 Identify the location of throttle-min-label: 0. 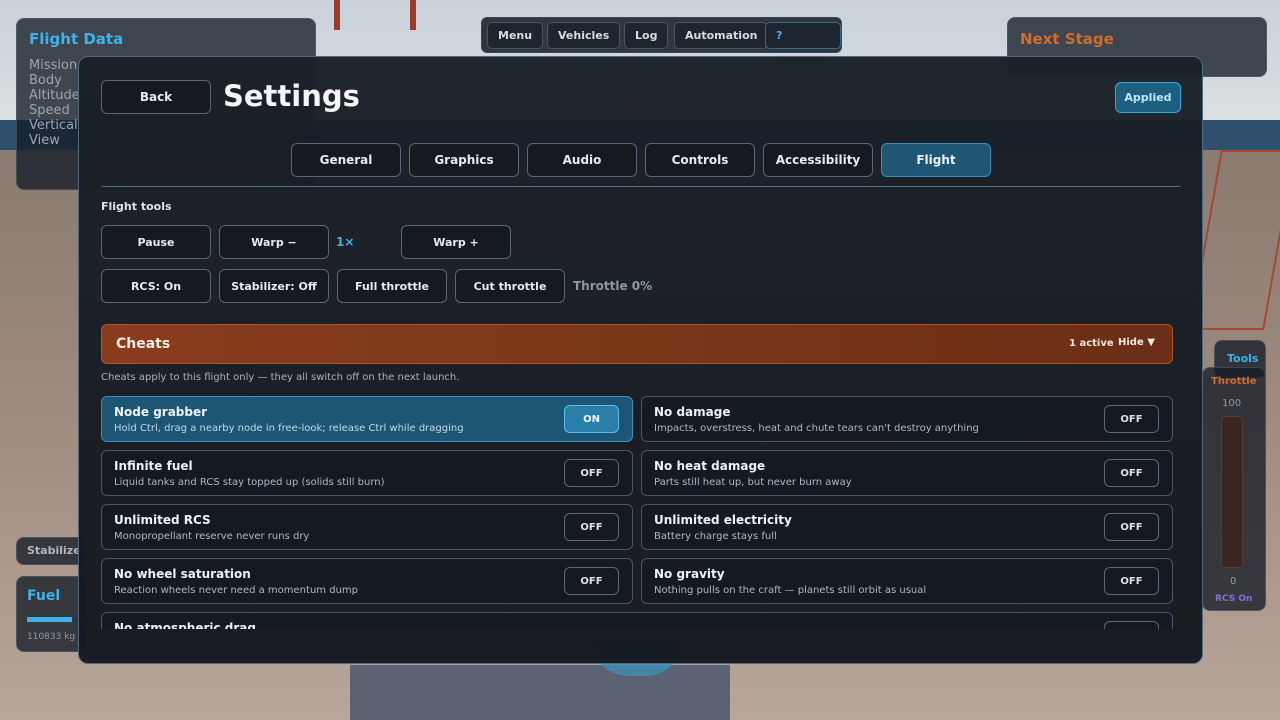
(1233, 581).